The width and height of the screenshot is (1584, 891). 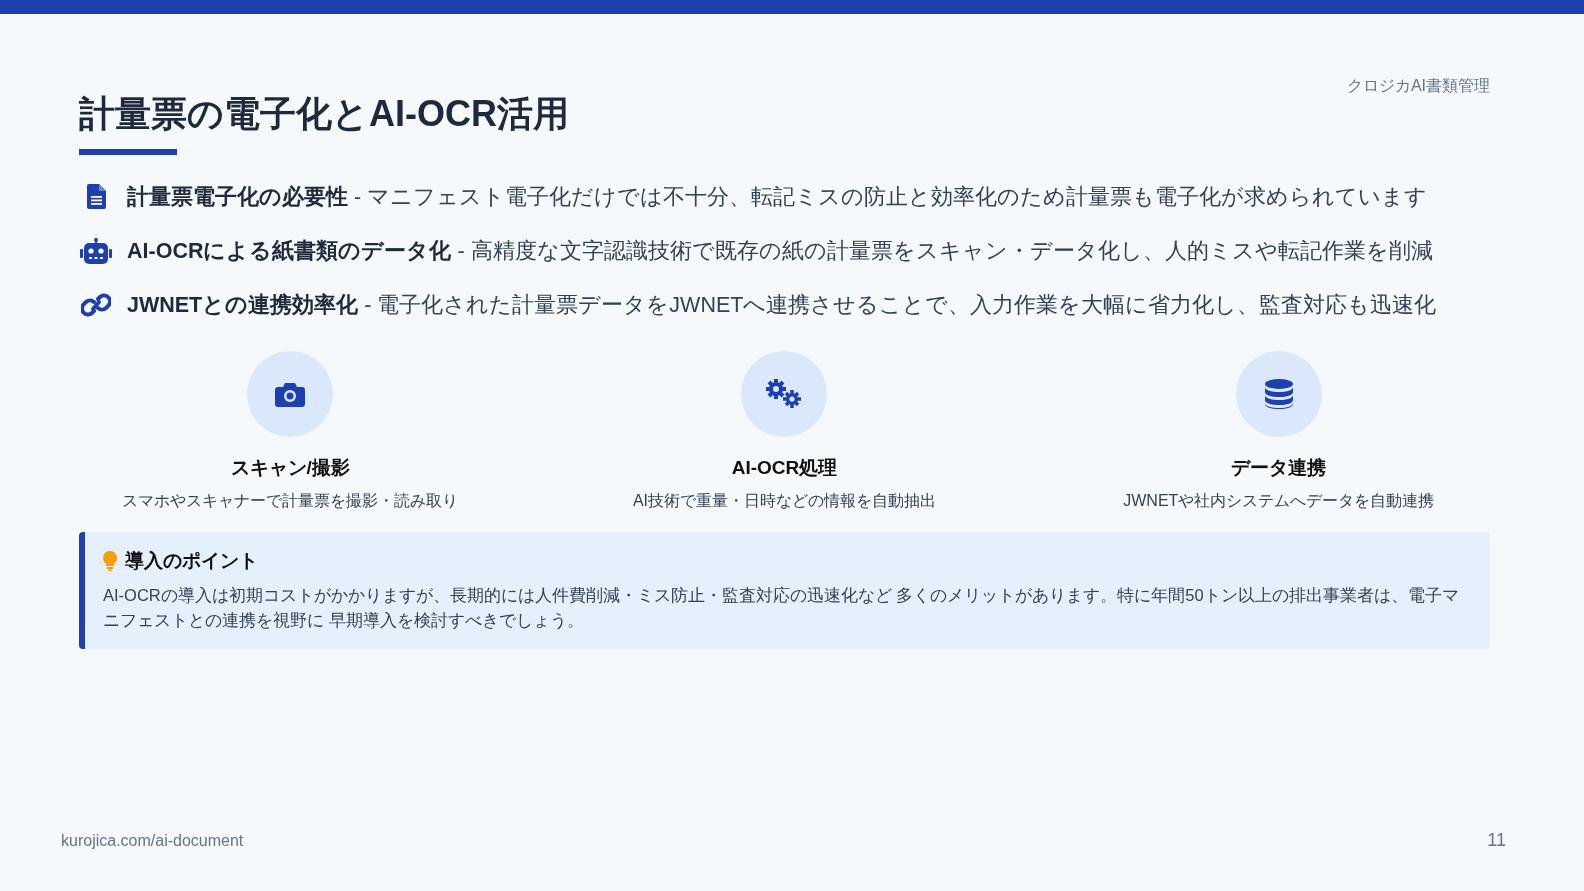 I want to click on gears-icon, so click(x=784, y=393).